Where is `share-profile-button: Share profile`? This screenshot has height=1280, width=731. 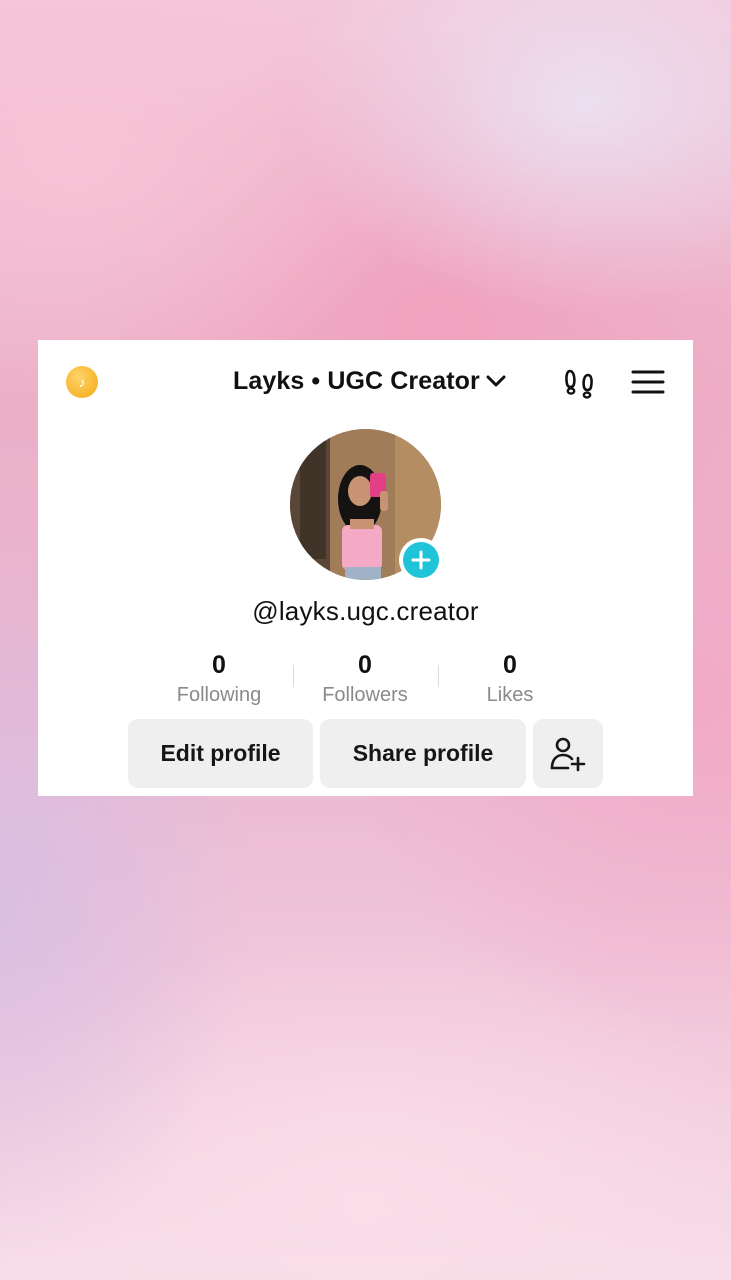 share-profile-button: Share profile is located at coordinates (423, 753).